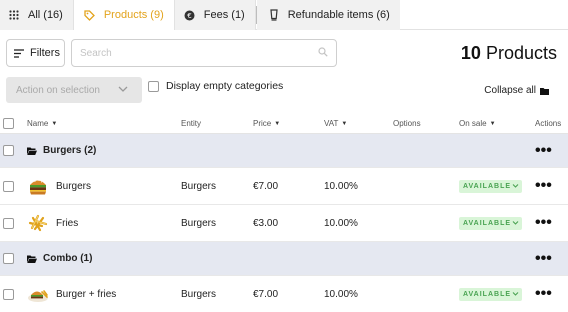 The width and height of the screenshot is (568, 312). What do you see at coordinates (58, 90) in the screenshot?
I see `action-select-label: Action on selection` at bounding box center [58, 90].